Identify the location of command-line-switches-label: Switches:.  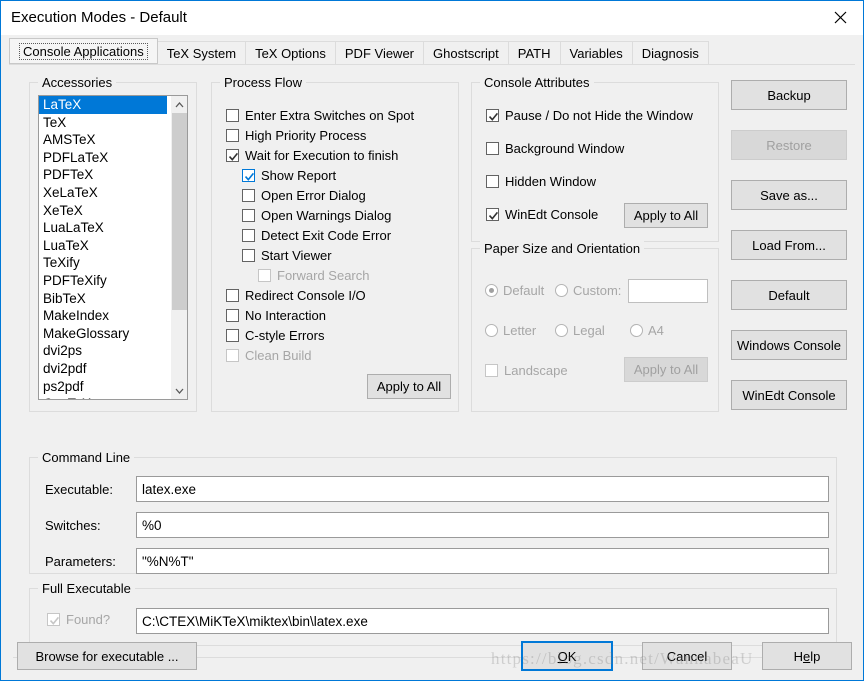
(73, 525).